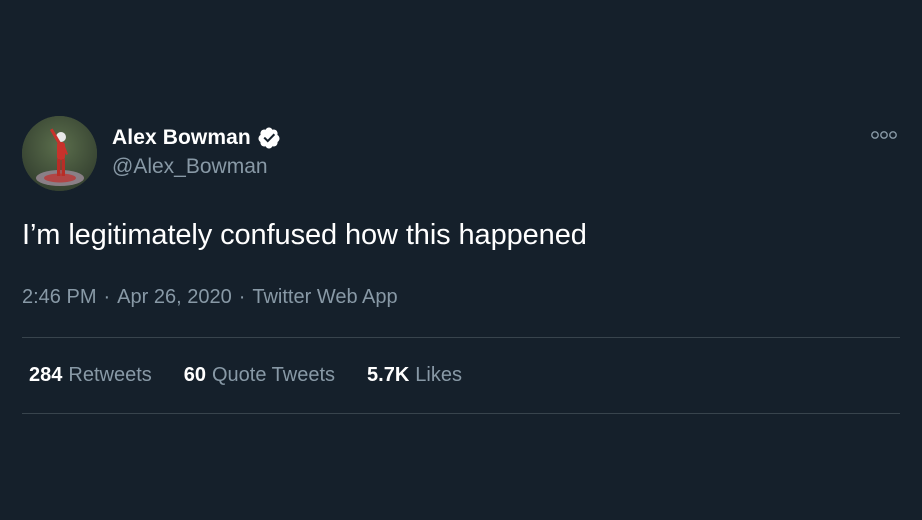 The width and height of the screenshot is (922, 520). I want to click on name-row: Alex Bowman, so click(196, 138).